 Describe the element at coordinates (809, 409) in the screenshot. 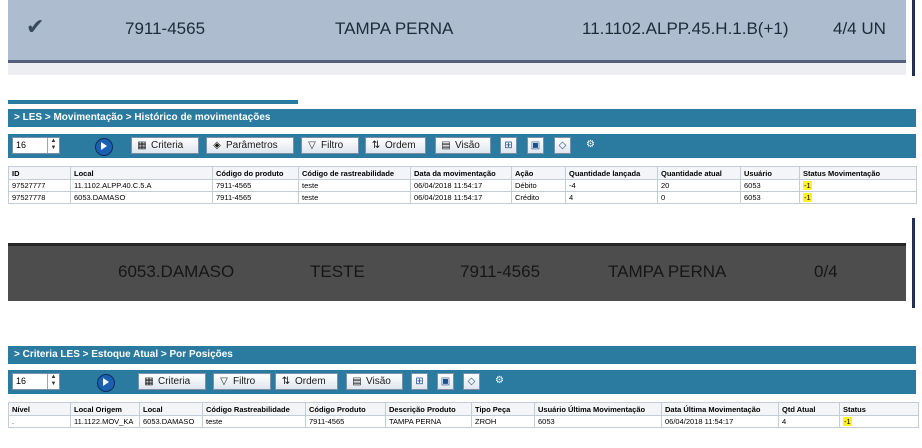

I see `column-header: Qtd Atual` at that location.